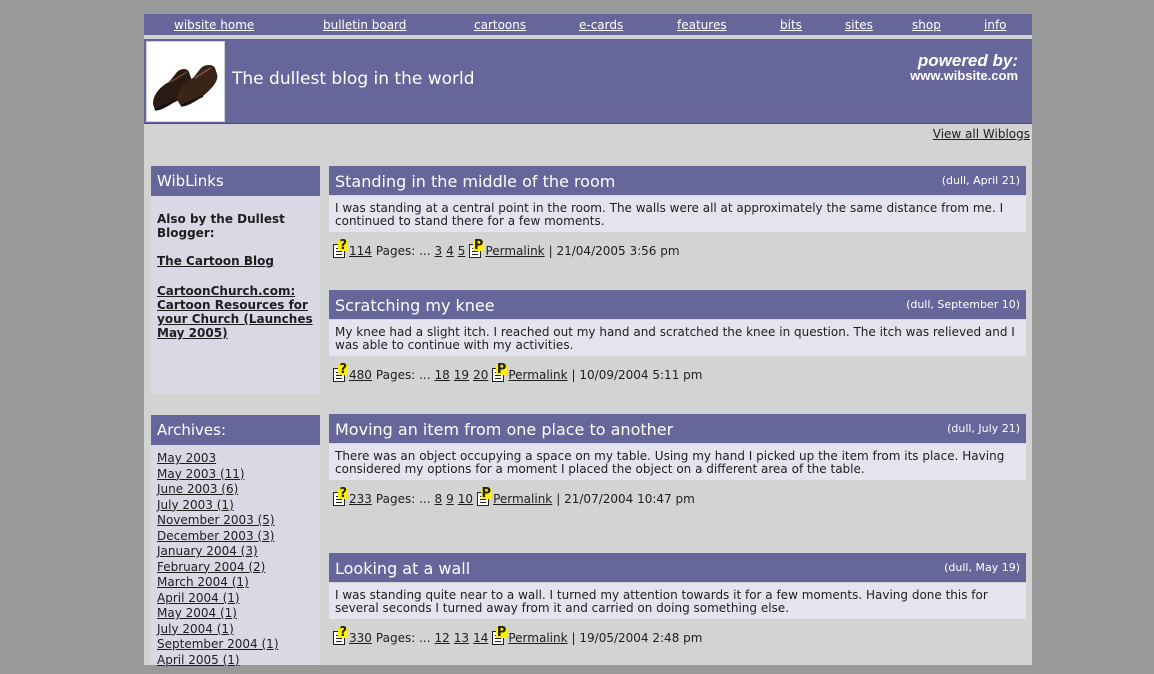 The image size is (1154, 674). I want to click on nav-e-cards: e-cards, so click(601, 25).